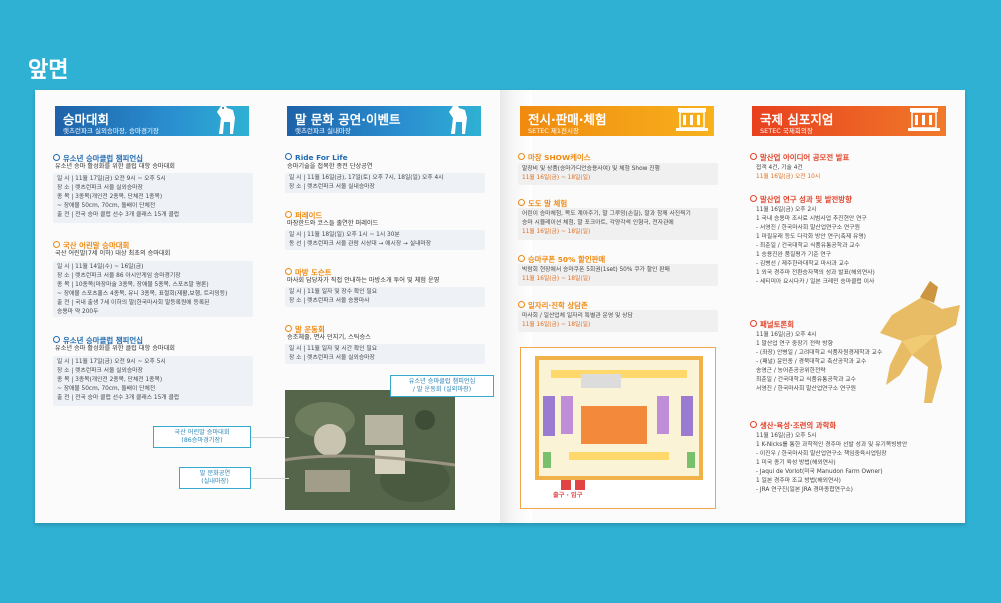  Describe the element at coordinates (133, 285) in the screenshot. I see `race-sec2-row: 종 목 | 10종목(마장마술 3종목, 장애물 5종목, 스포츠말 평론)` at that location.